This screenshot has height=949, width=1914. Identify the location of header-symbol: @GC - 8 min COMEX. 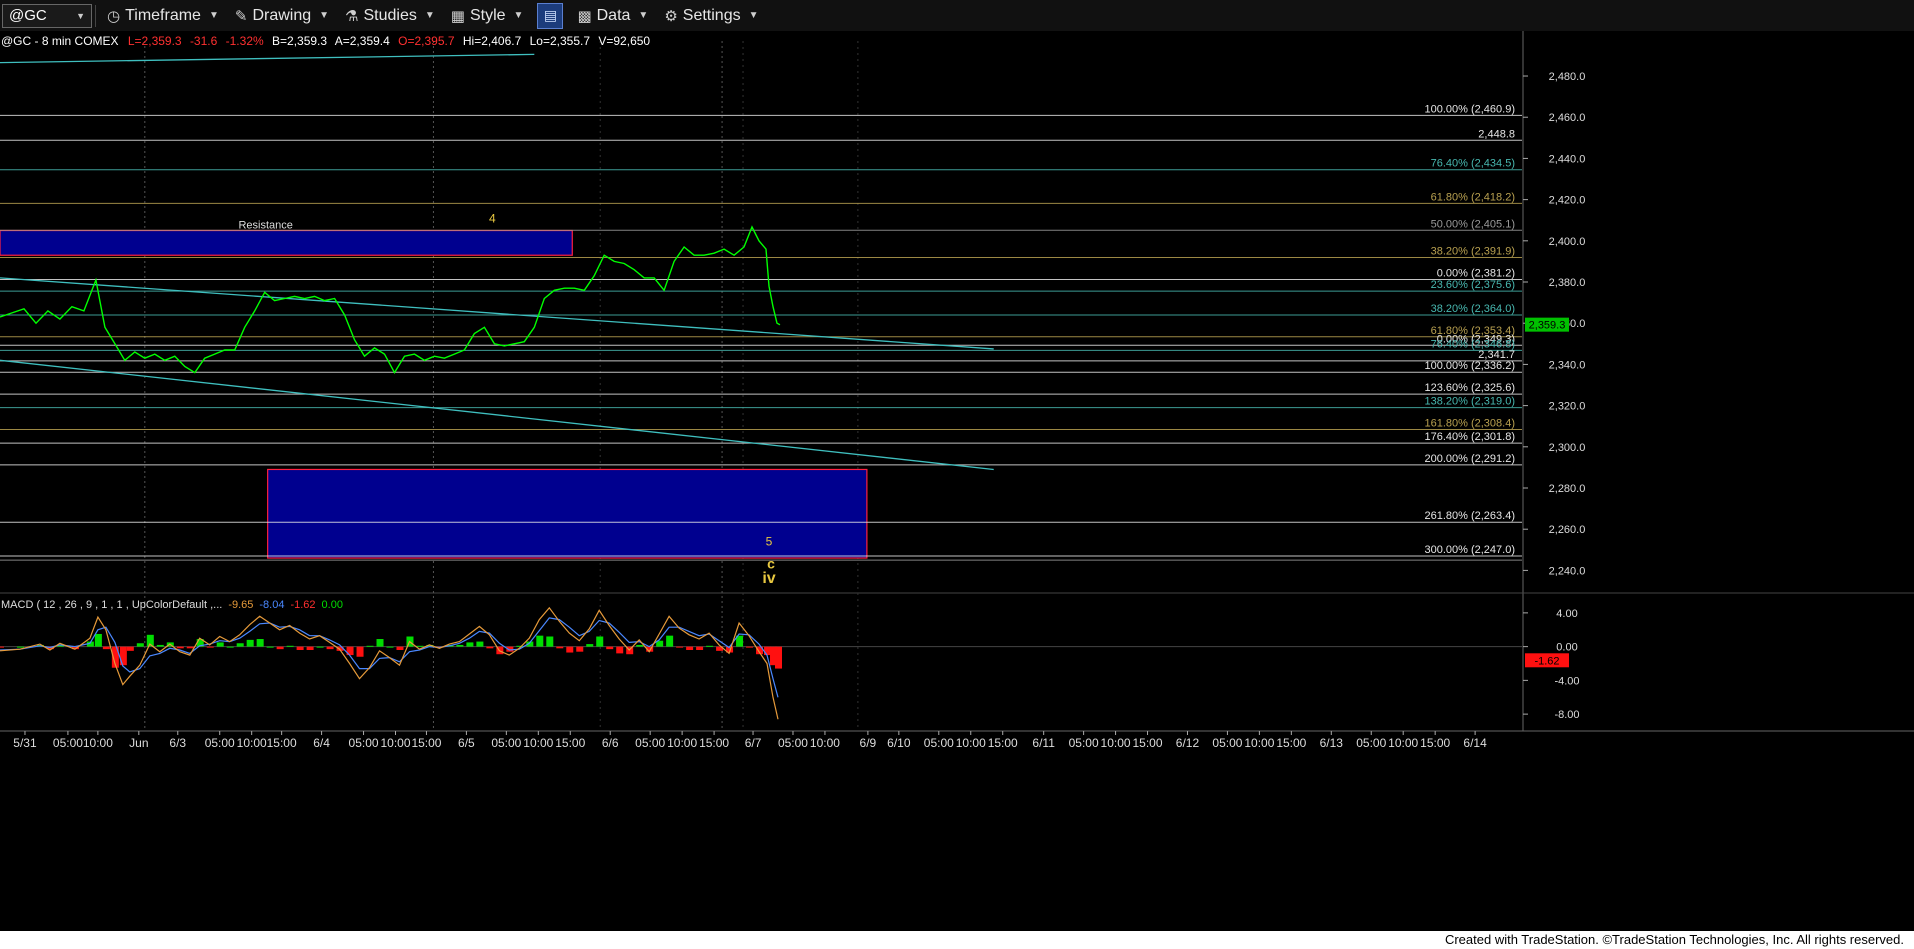
(60, 41).